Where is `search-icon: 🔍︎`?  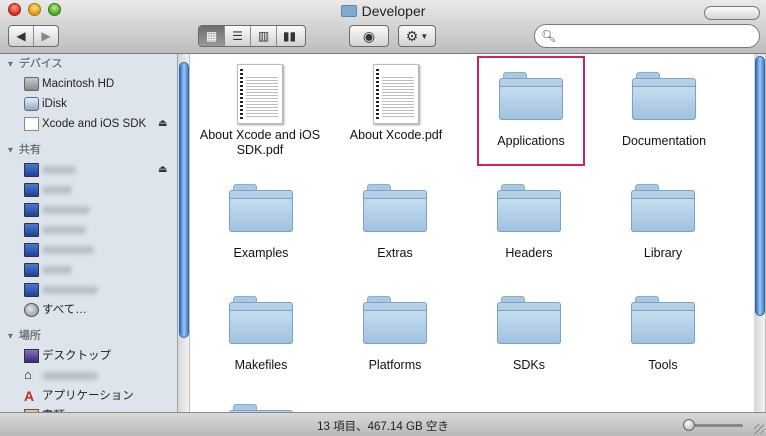 search-icon: 🔍︎ is located at coordinates (549, 36).